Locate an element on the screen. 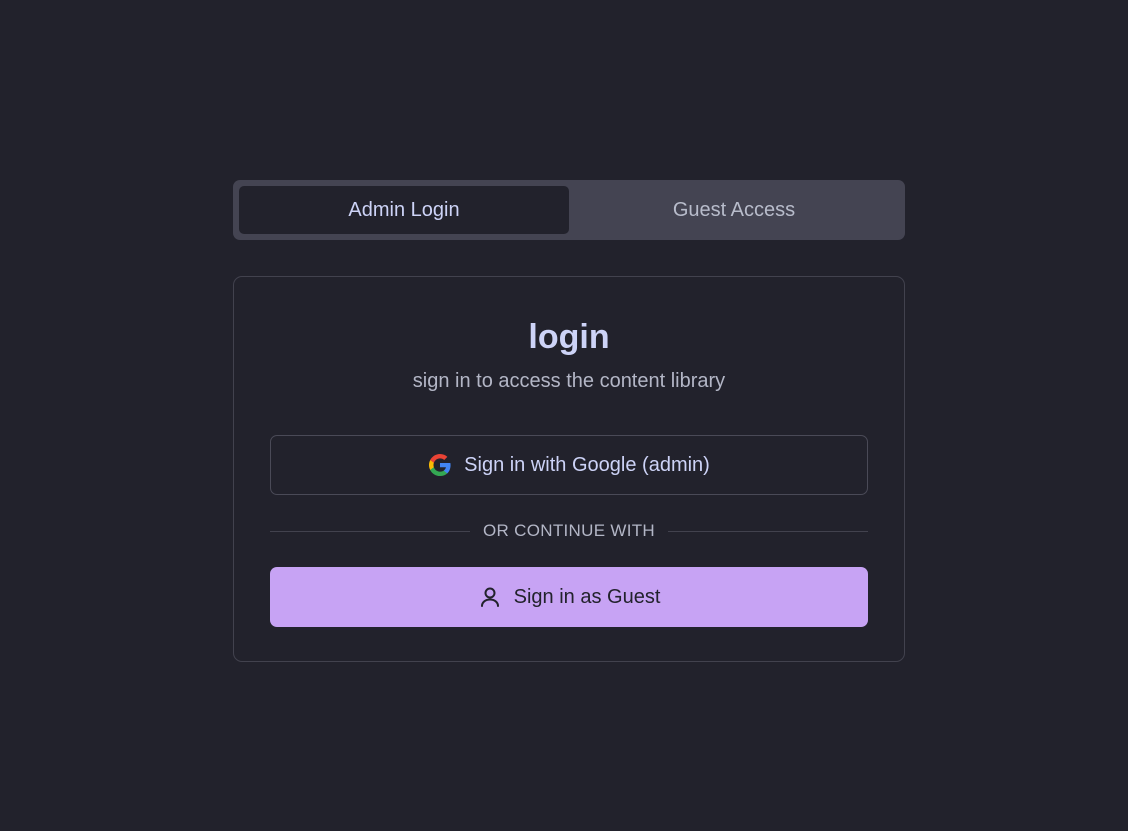 This screenshot has height=831, width=1128. google-signin-label: Sign in with Google (admin) is located at coordinates (587, 464).